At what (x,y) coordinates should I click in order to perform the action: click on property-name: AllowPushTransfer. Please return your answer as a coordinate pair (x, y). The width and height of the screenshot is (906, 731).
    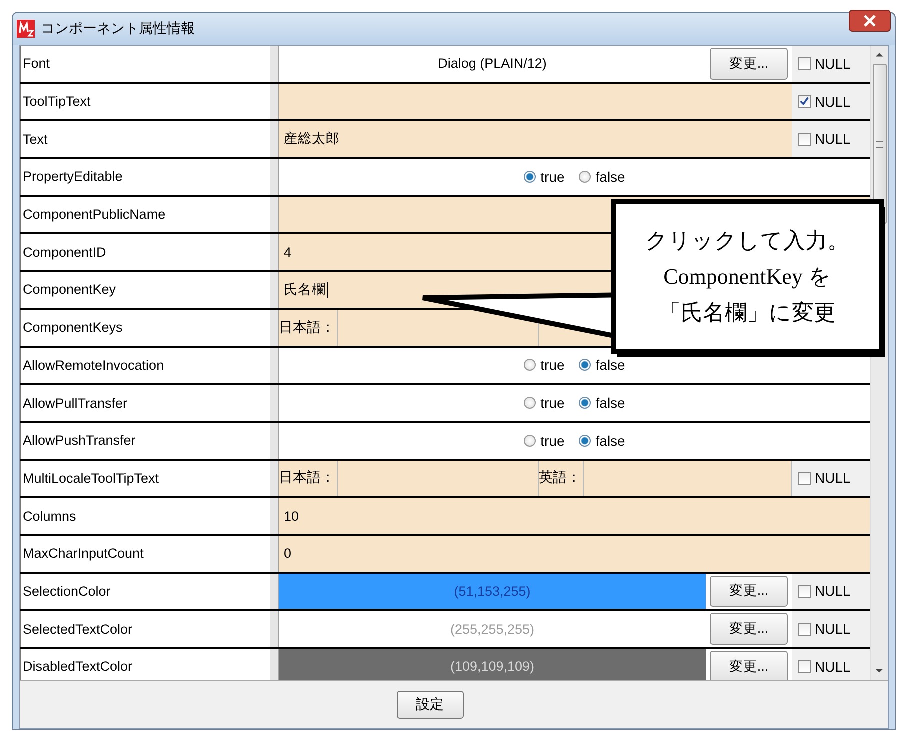
    Looking at the image, I should click on (149, 440).